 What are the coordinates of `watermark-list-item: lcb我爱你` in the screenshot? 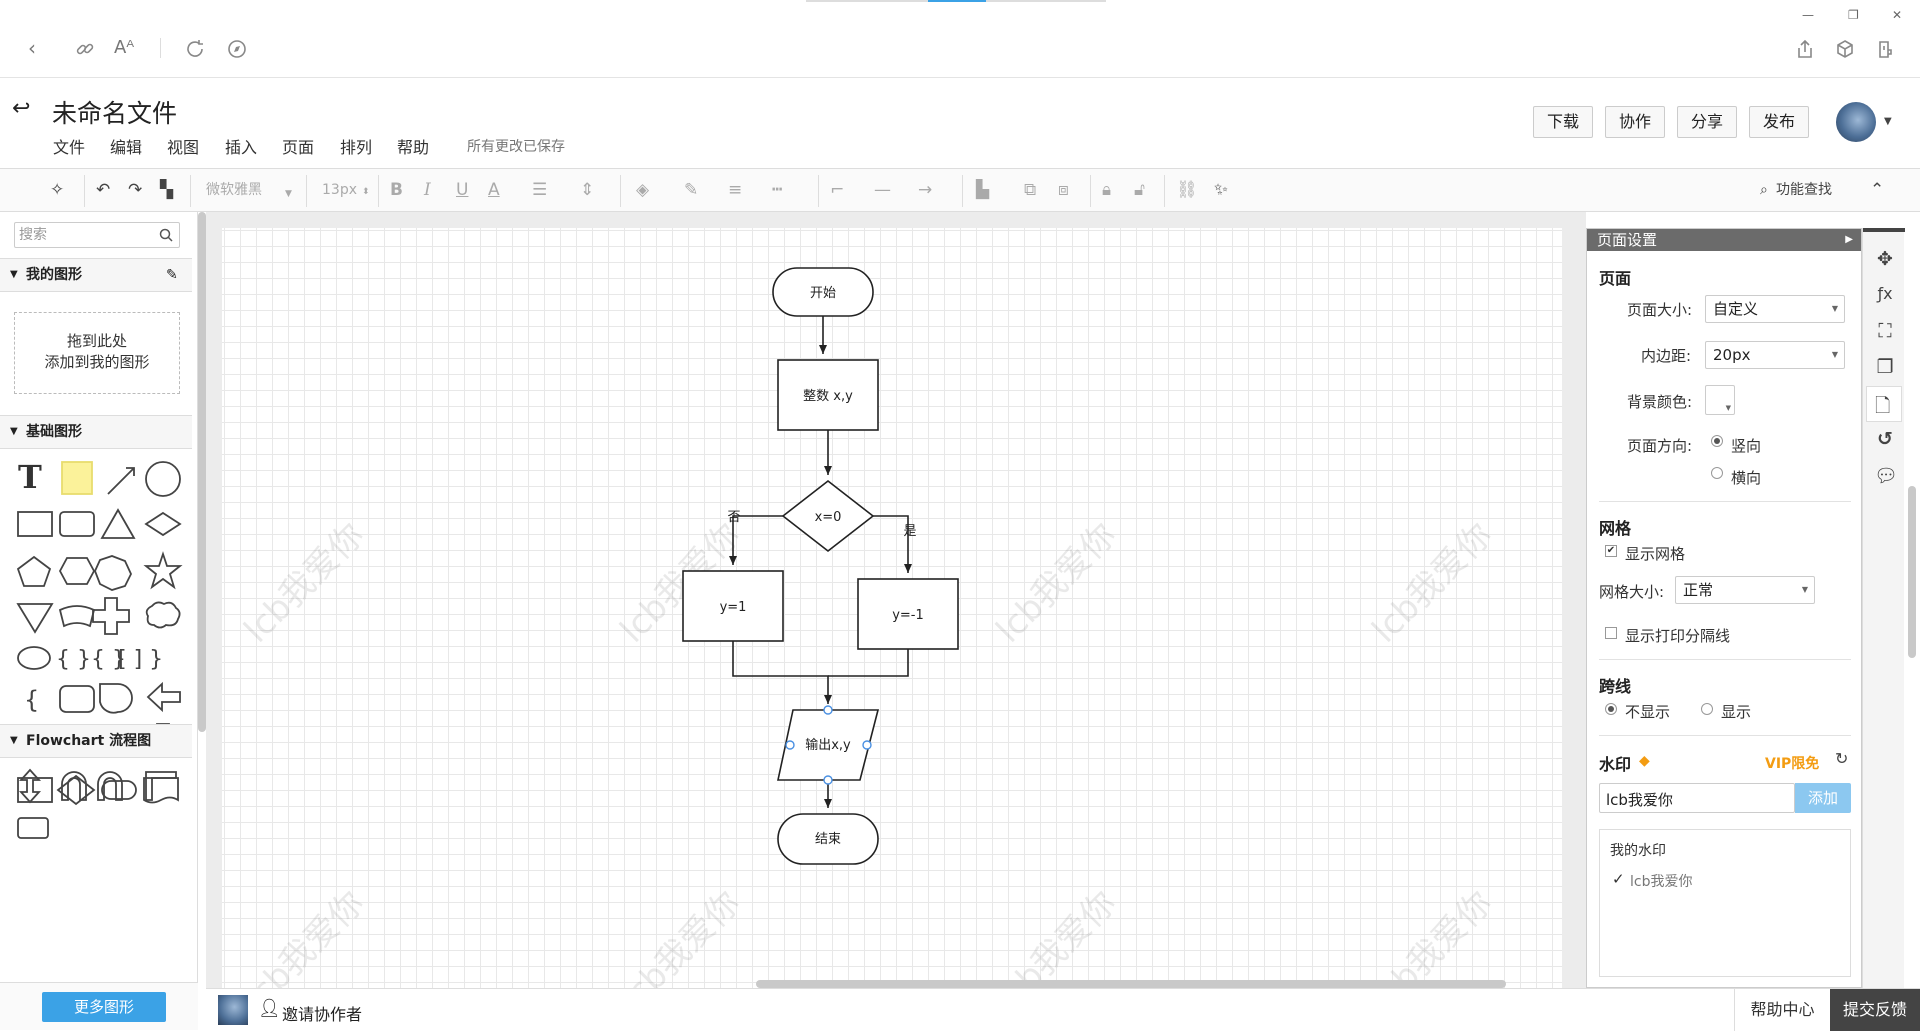 It's located at (1661, 881).